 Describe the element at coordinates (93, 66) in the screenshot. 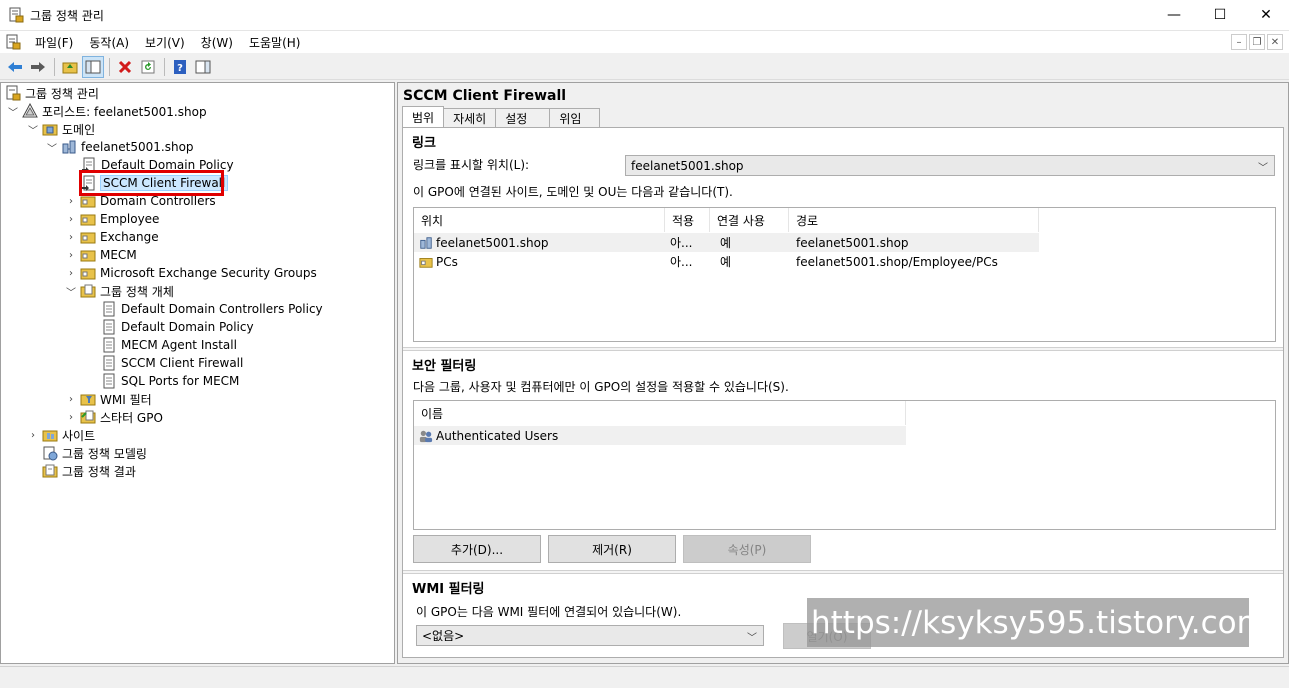

I see `show-hide-tree-button` at that location.